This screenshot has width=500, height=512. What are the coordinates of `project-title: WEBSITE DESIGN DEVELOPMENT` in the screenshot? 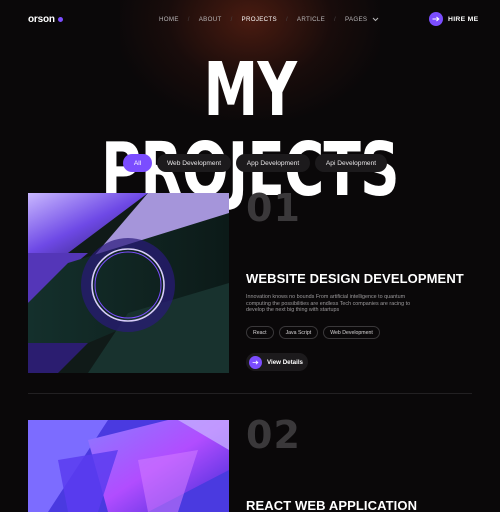 It's located at (355, 278).